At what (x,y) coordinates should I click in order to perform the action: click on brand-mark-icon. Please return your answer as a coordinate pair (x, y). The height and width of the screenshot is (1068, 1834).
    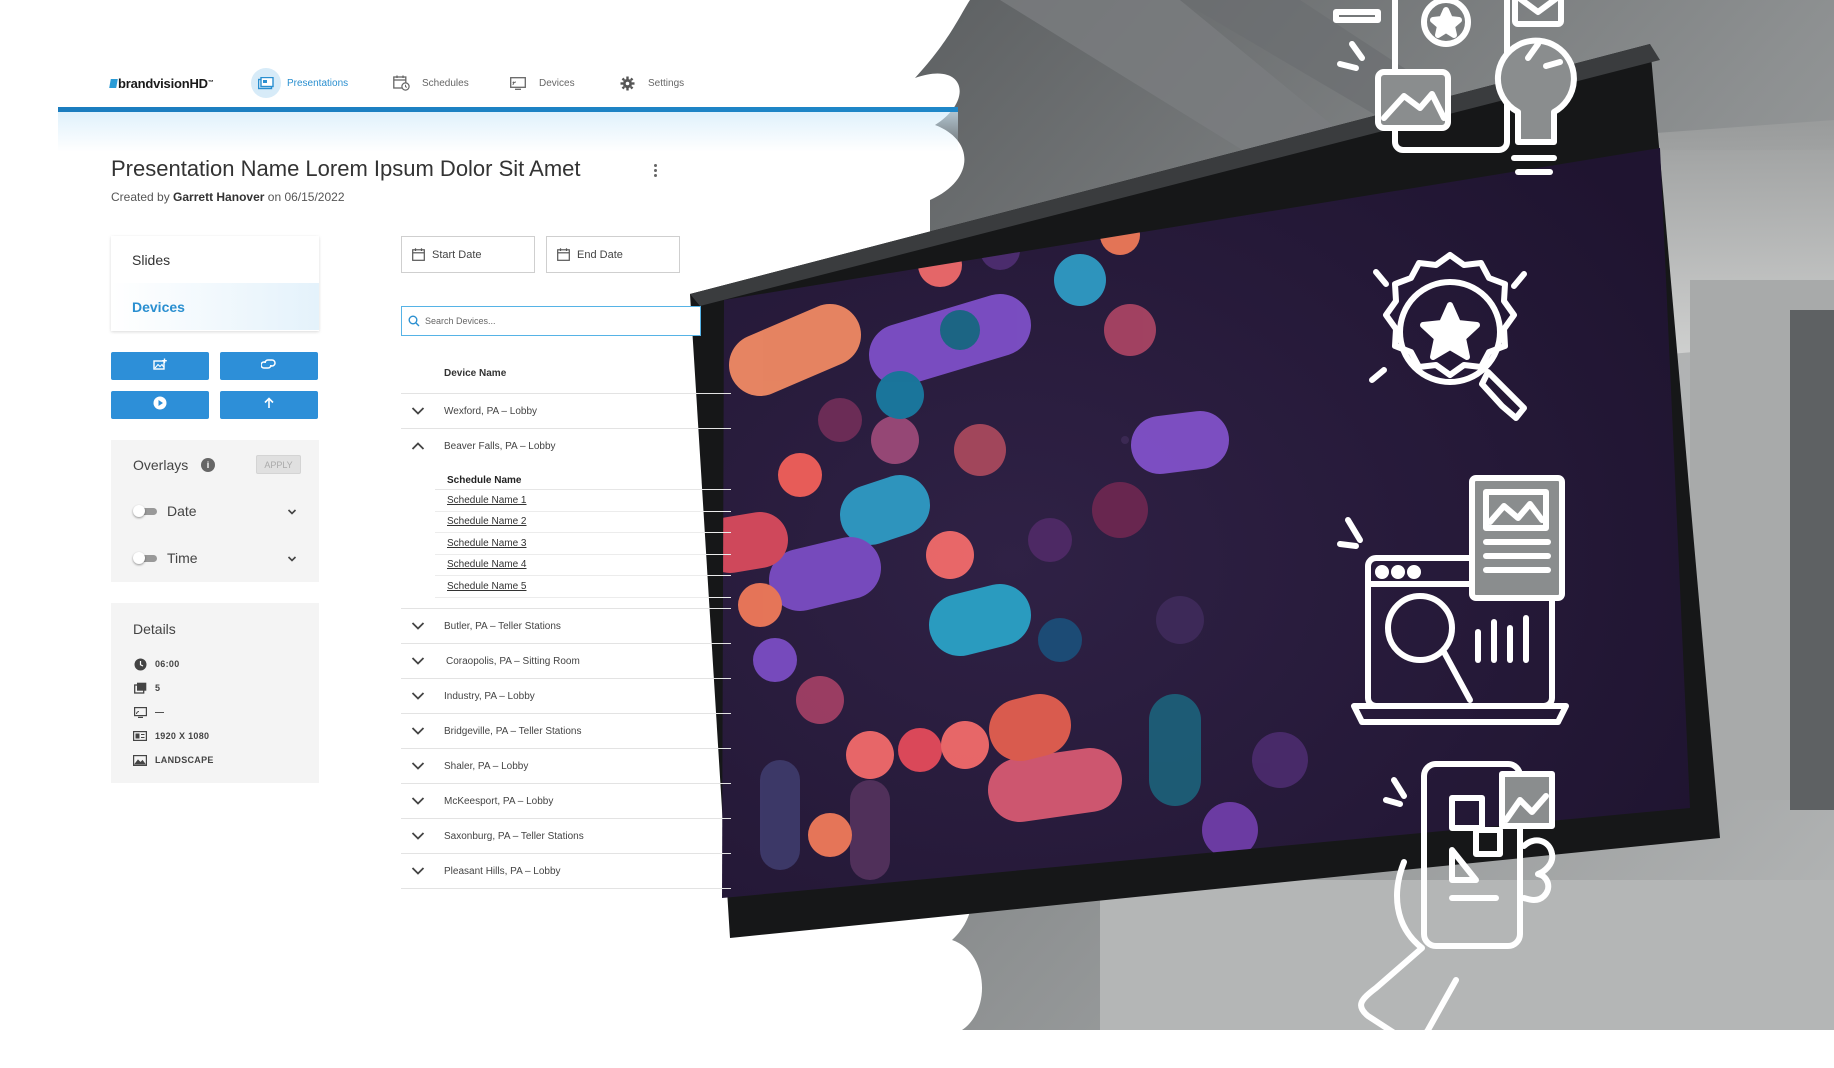
    Looking at the image, I should click on (113, 83).